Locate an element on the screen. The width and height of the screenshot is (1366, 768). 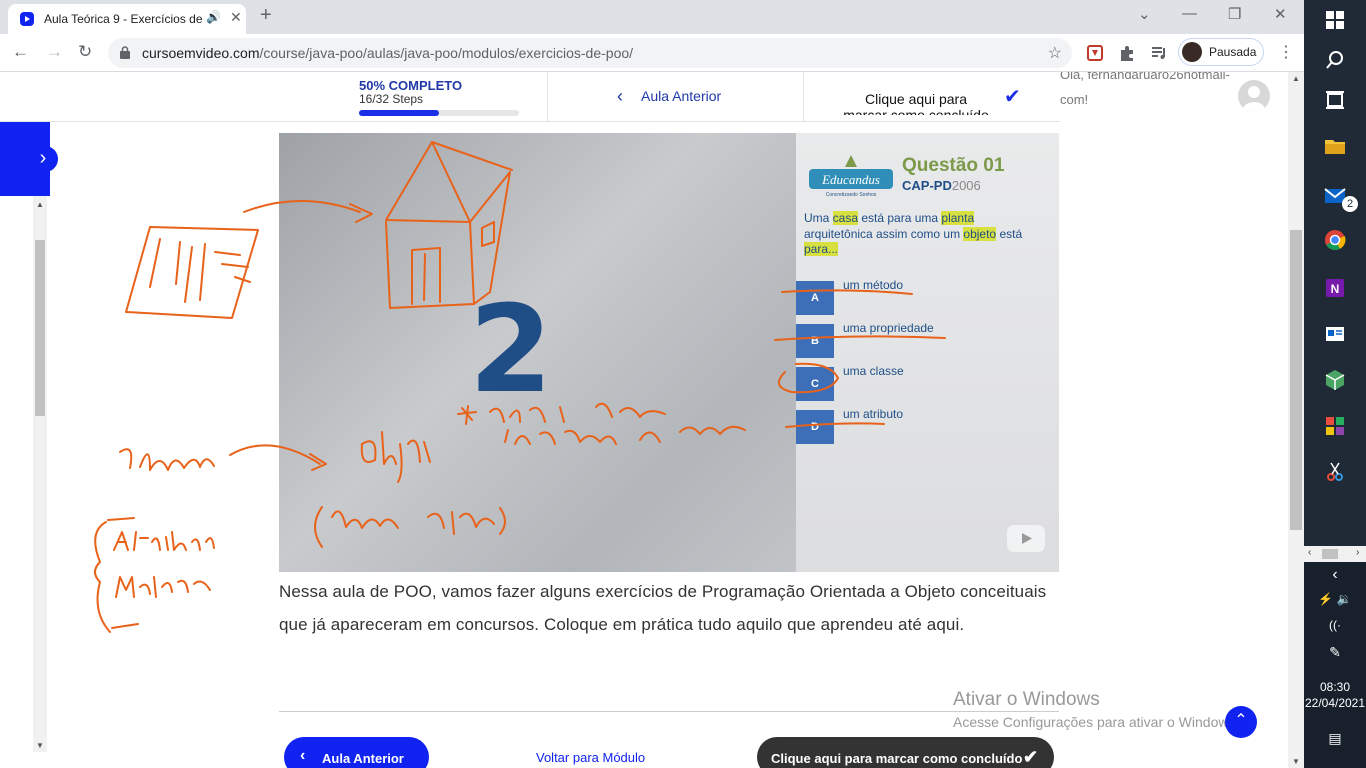
ink-blueprint-sketch is located at coordinates (192, 272).